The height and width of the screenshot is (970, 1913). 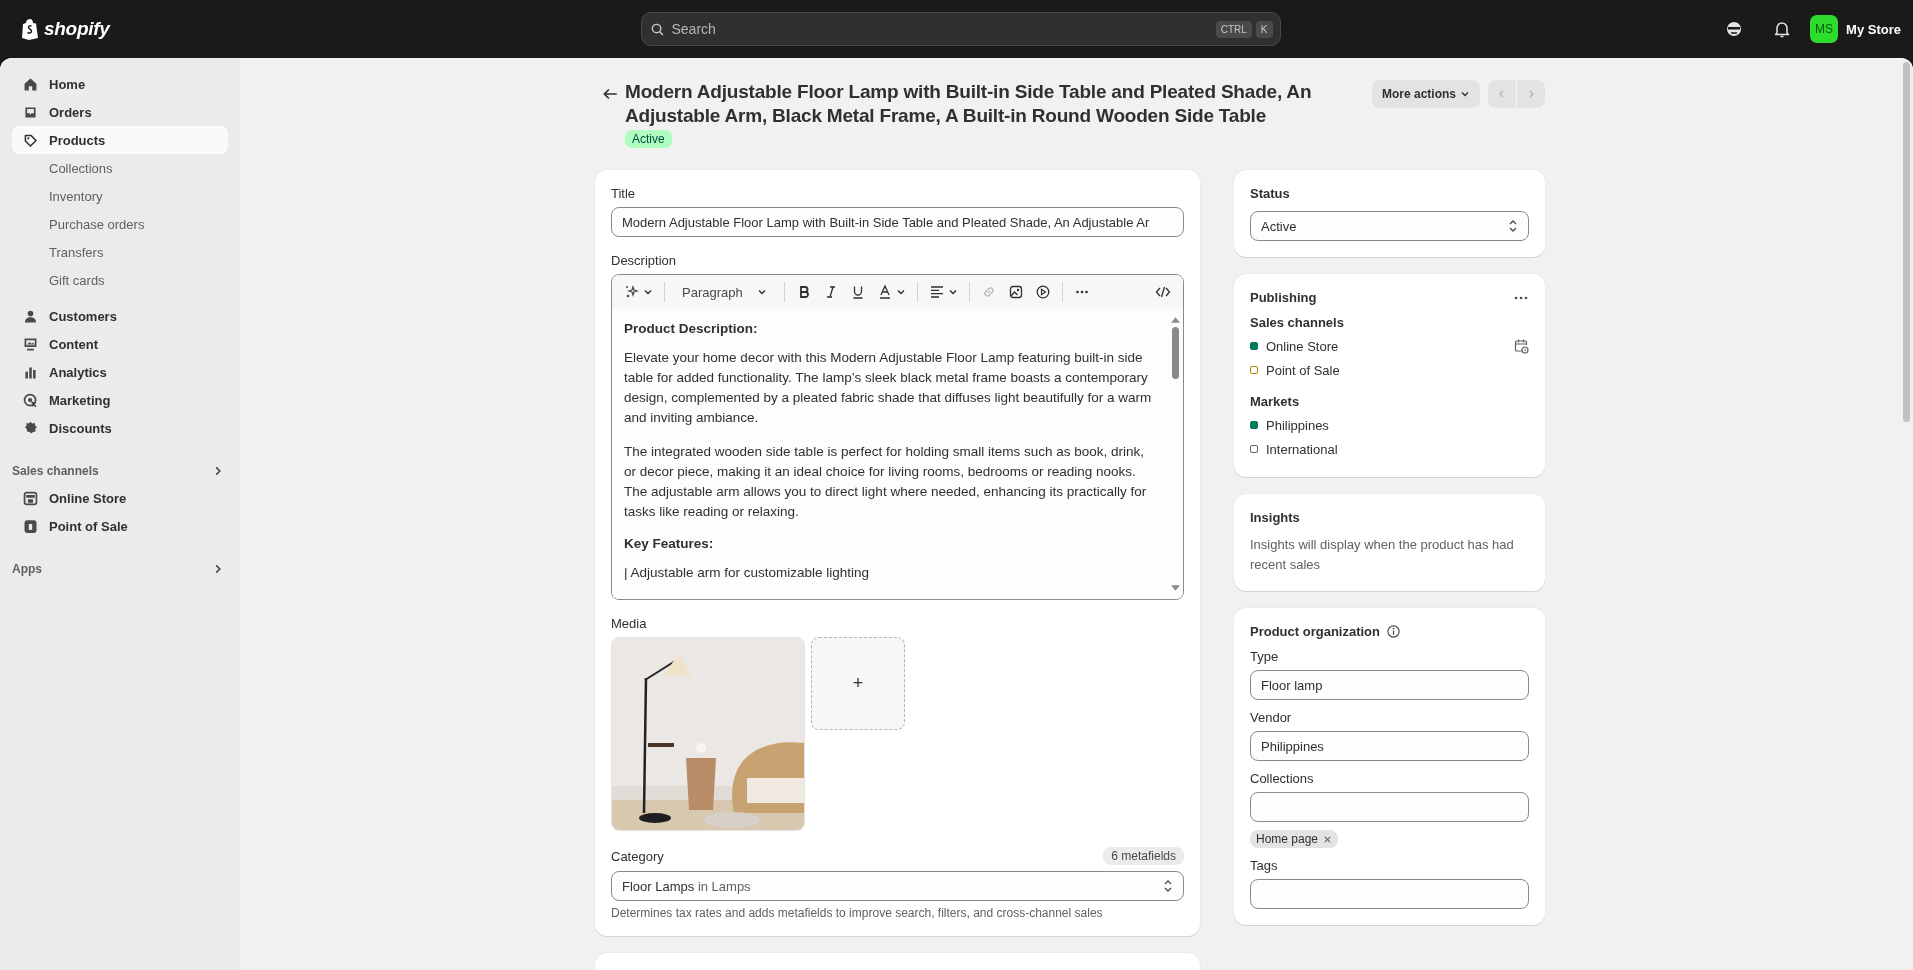 What do you see at coordinates (1297, 425) in the screenshot?
I see `channel-name: Philippines` at bounding box center [1297, 425].